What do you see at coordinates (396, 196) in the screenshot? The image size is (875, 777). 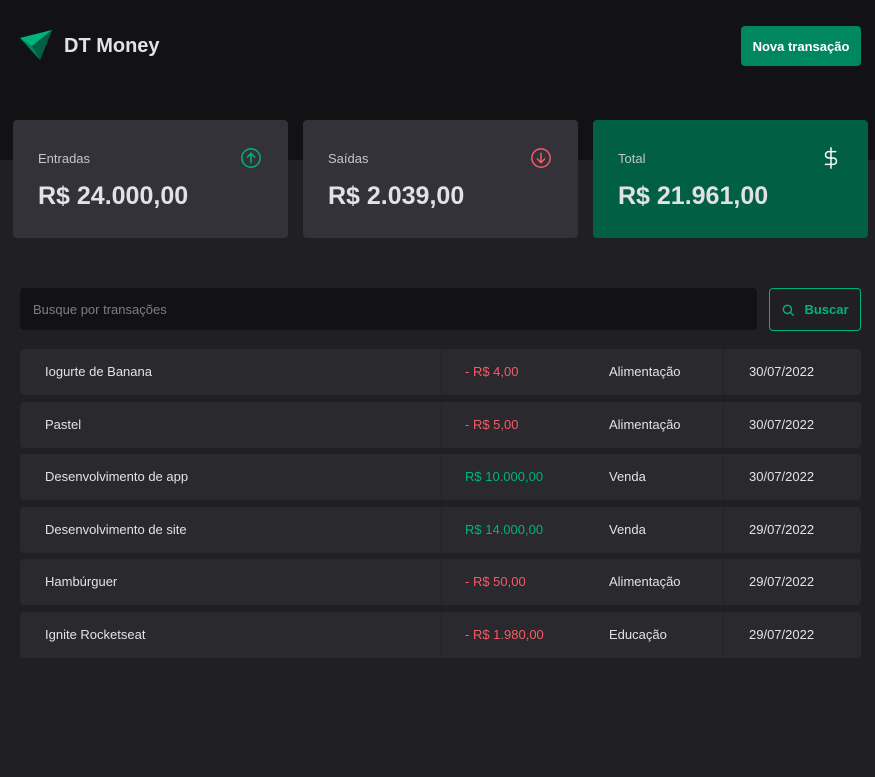 I see `summary-value: R$ 2.039,00` at bounding box center [396, 196].